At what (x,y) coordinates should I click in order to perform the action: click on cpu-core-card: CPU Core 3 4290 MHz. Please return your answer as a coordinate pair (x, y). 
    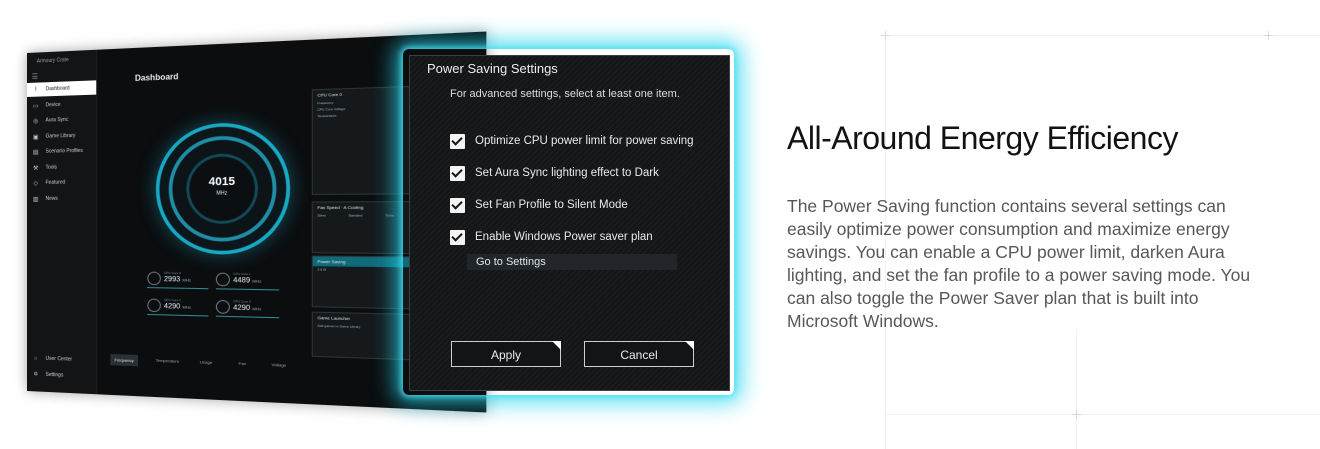
    Looking at the image, I should click on (247, 308).